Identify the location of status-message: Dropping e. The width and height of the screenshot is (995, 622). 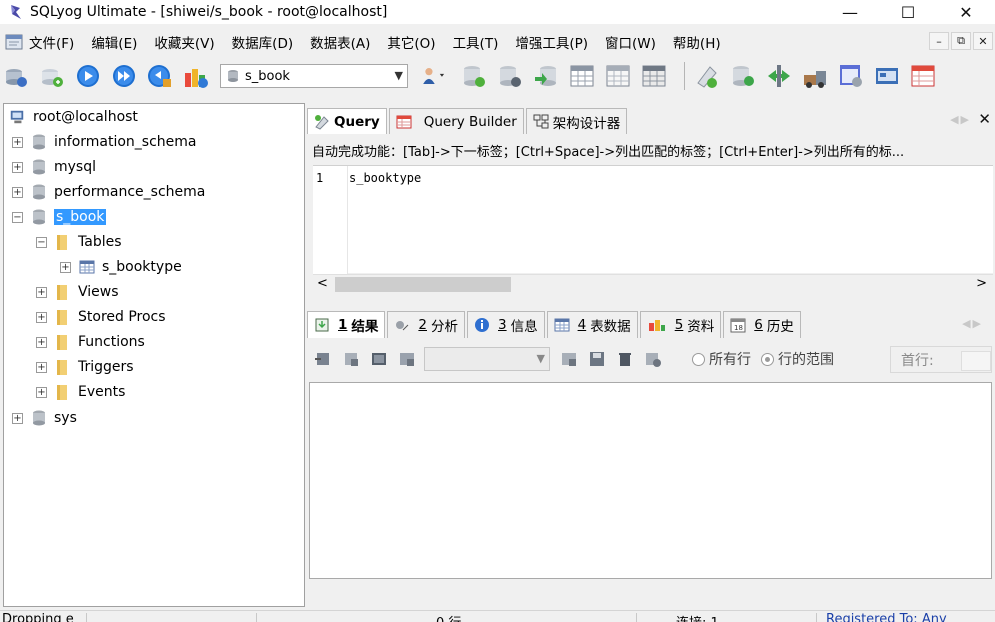
(38, 617).